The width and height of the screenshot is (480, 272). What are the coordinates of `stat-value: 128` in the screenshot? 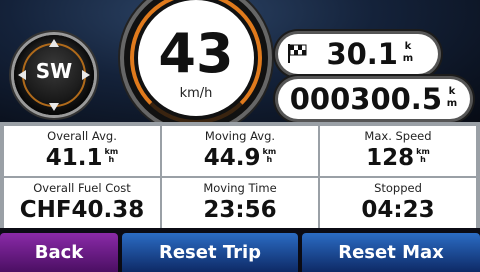 It's located at (390, 158).